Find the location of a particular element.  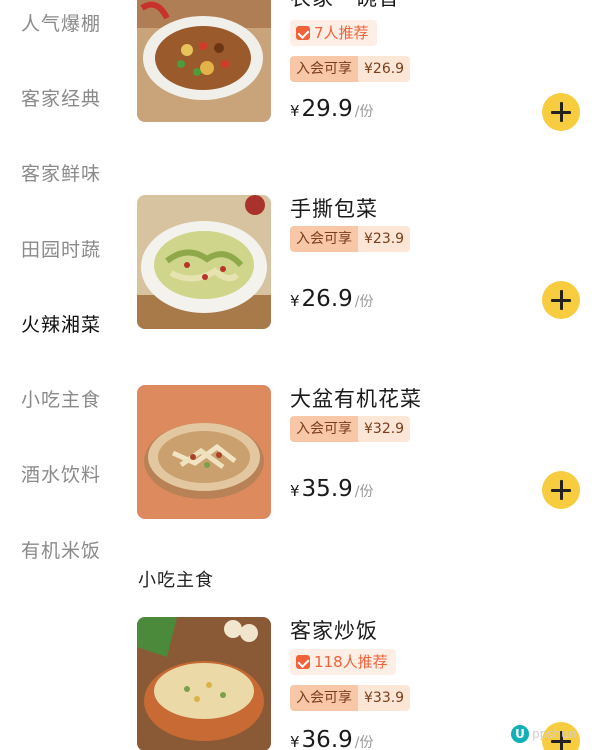

member-price-tag: 入会可享 ¥32.9 is located at coordinates (350, 429).